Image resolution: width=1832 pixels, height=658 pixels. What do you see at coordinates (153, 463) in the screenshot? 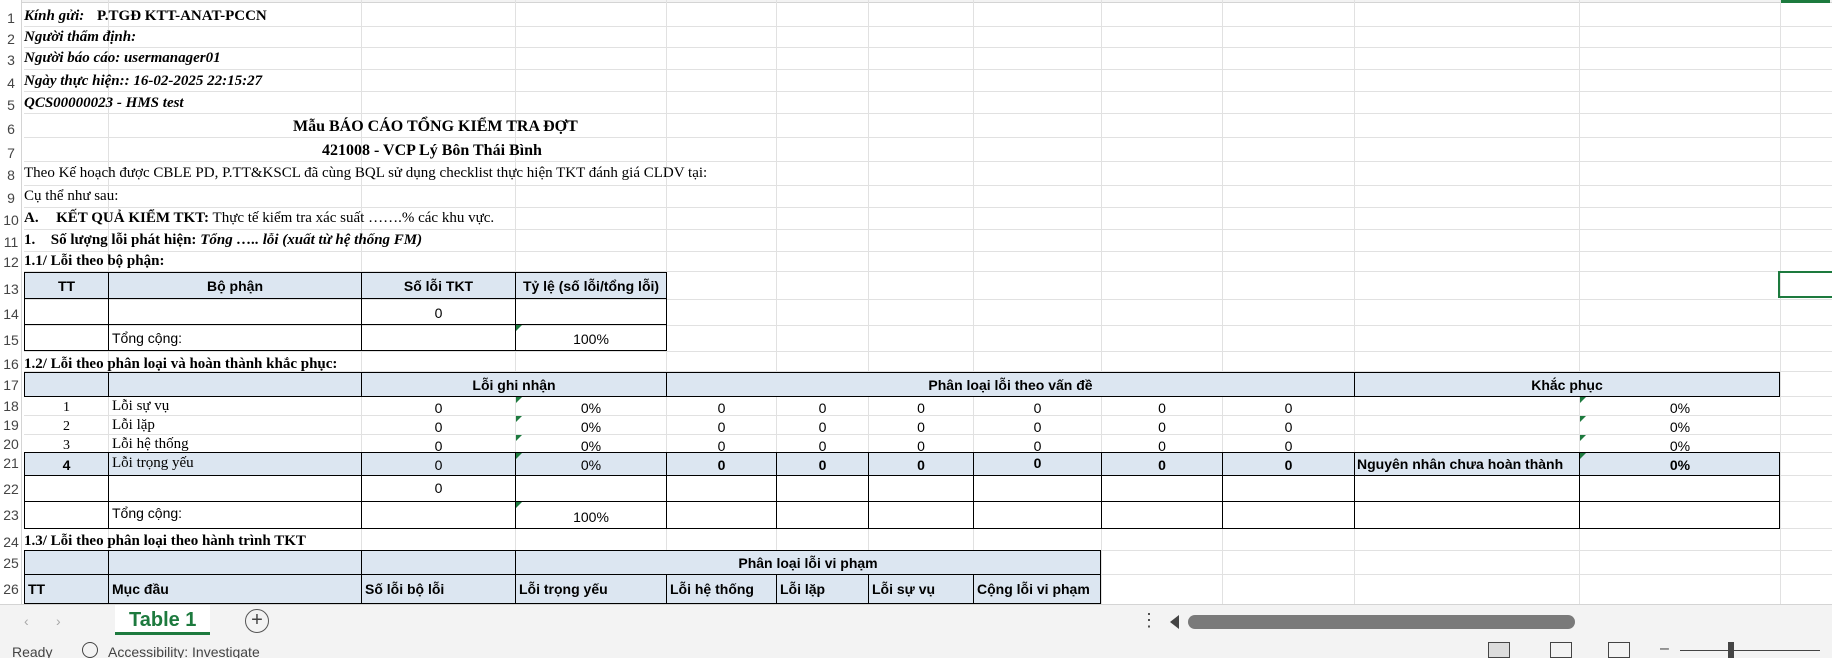
I see `t2-row4-name: Lỗi trọng yếu` at bounding box center [153, 463].